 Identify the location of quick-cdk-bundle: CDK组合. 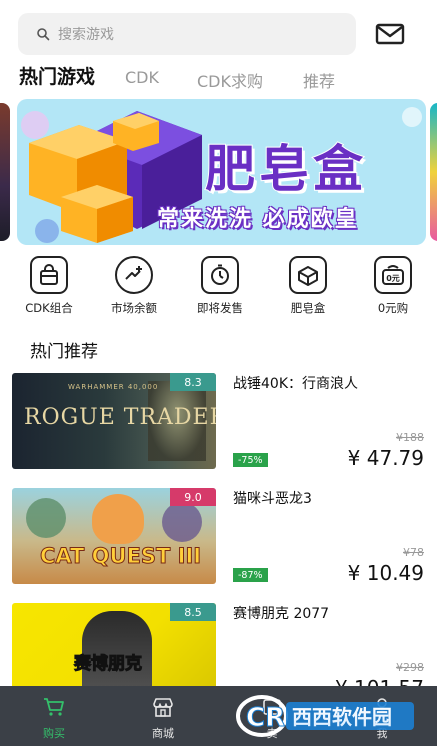
(49, 286).